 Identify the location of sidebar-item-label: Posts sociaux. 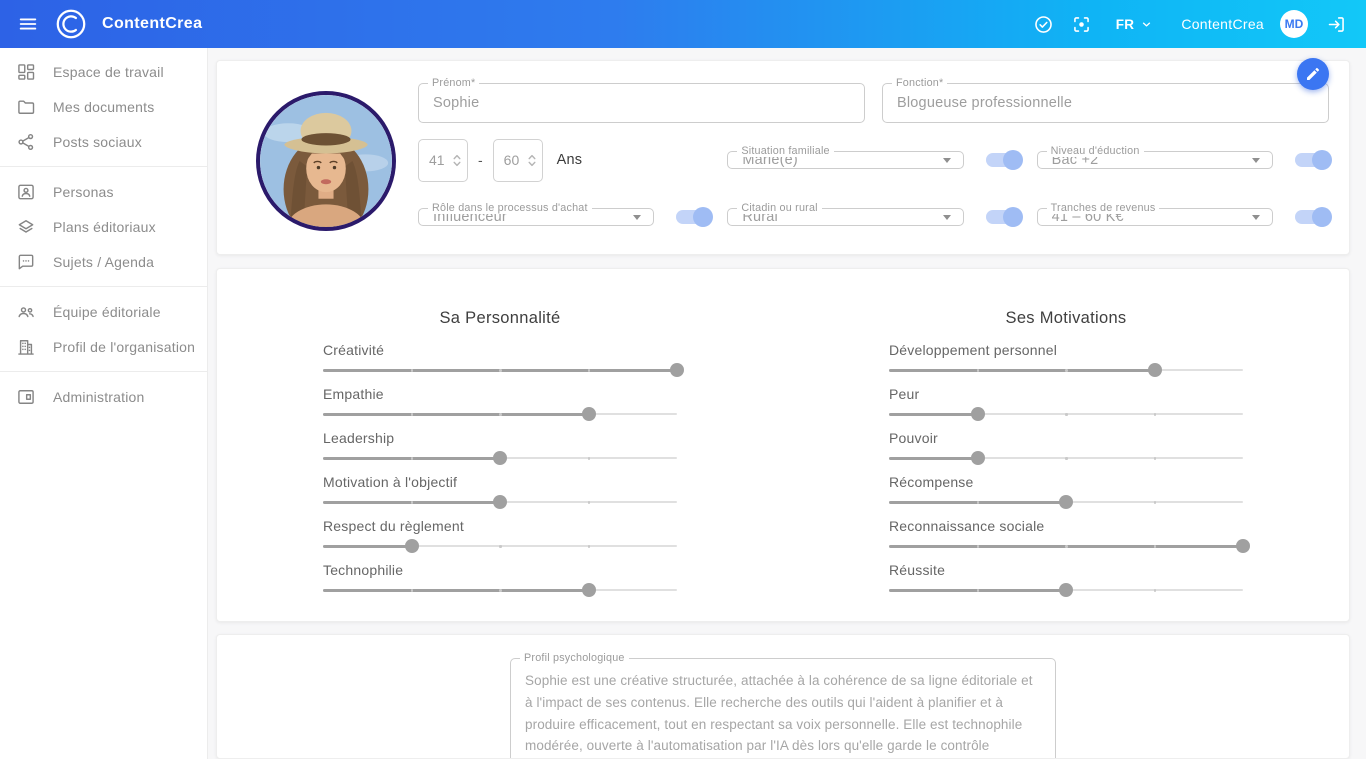
(97, 141).